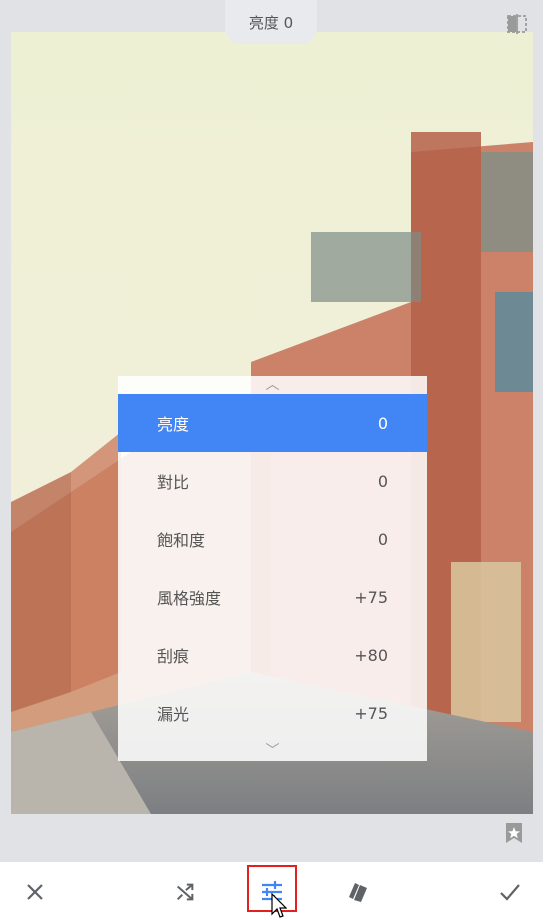  I want to click on menu-item-style-strength: 風格強度 +75, so click(272, 597).